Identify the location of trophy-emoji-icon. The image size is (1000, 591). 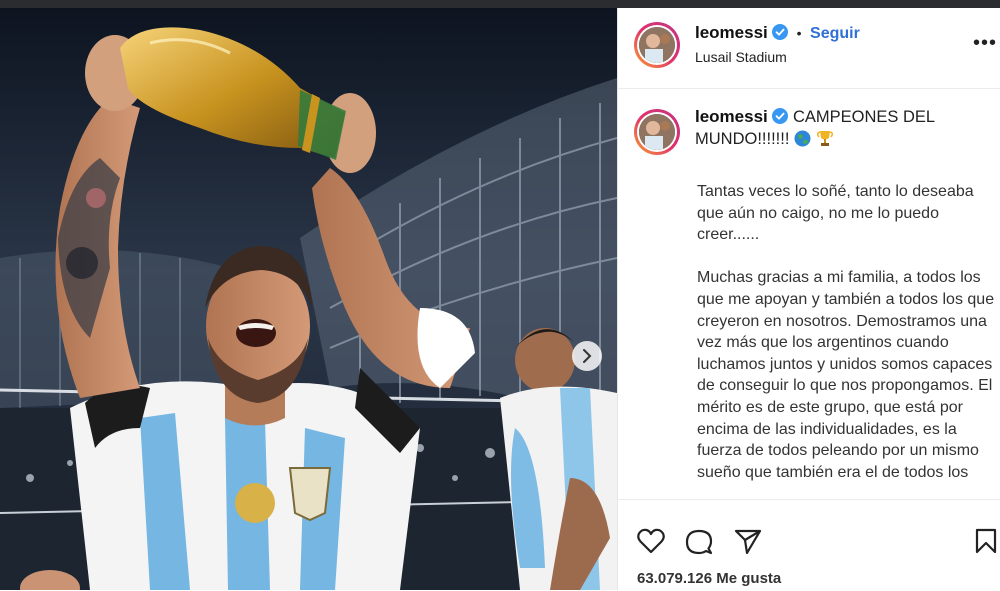
(824, 138).